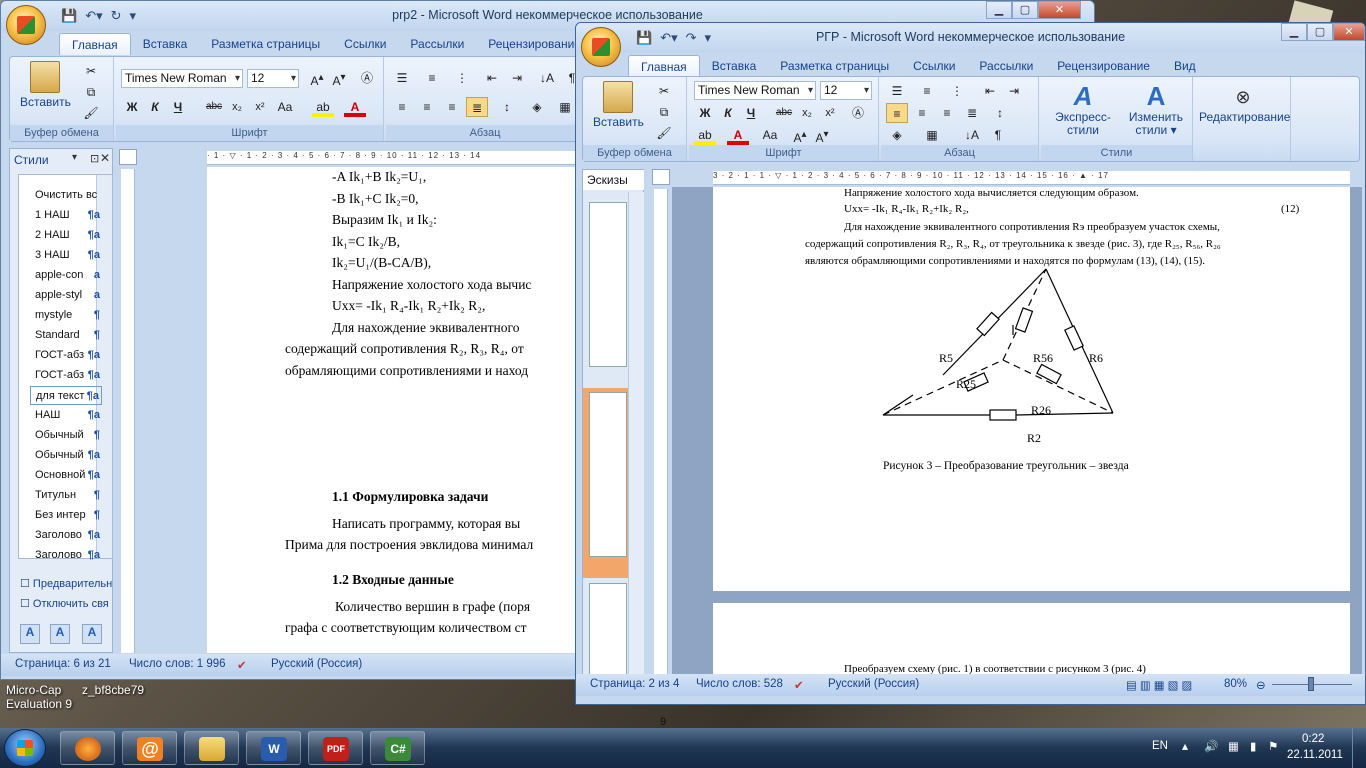 The width and height of the screenshot is (1366, 768). I want to click on taskbar-pdf: PDF, so click(335, 748).